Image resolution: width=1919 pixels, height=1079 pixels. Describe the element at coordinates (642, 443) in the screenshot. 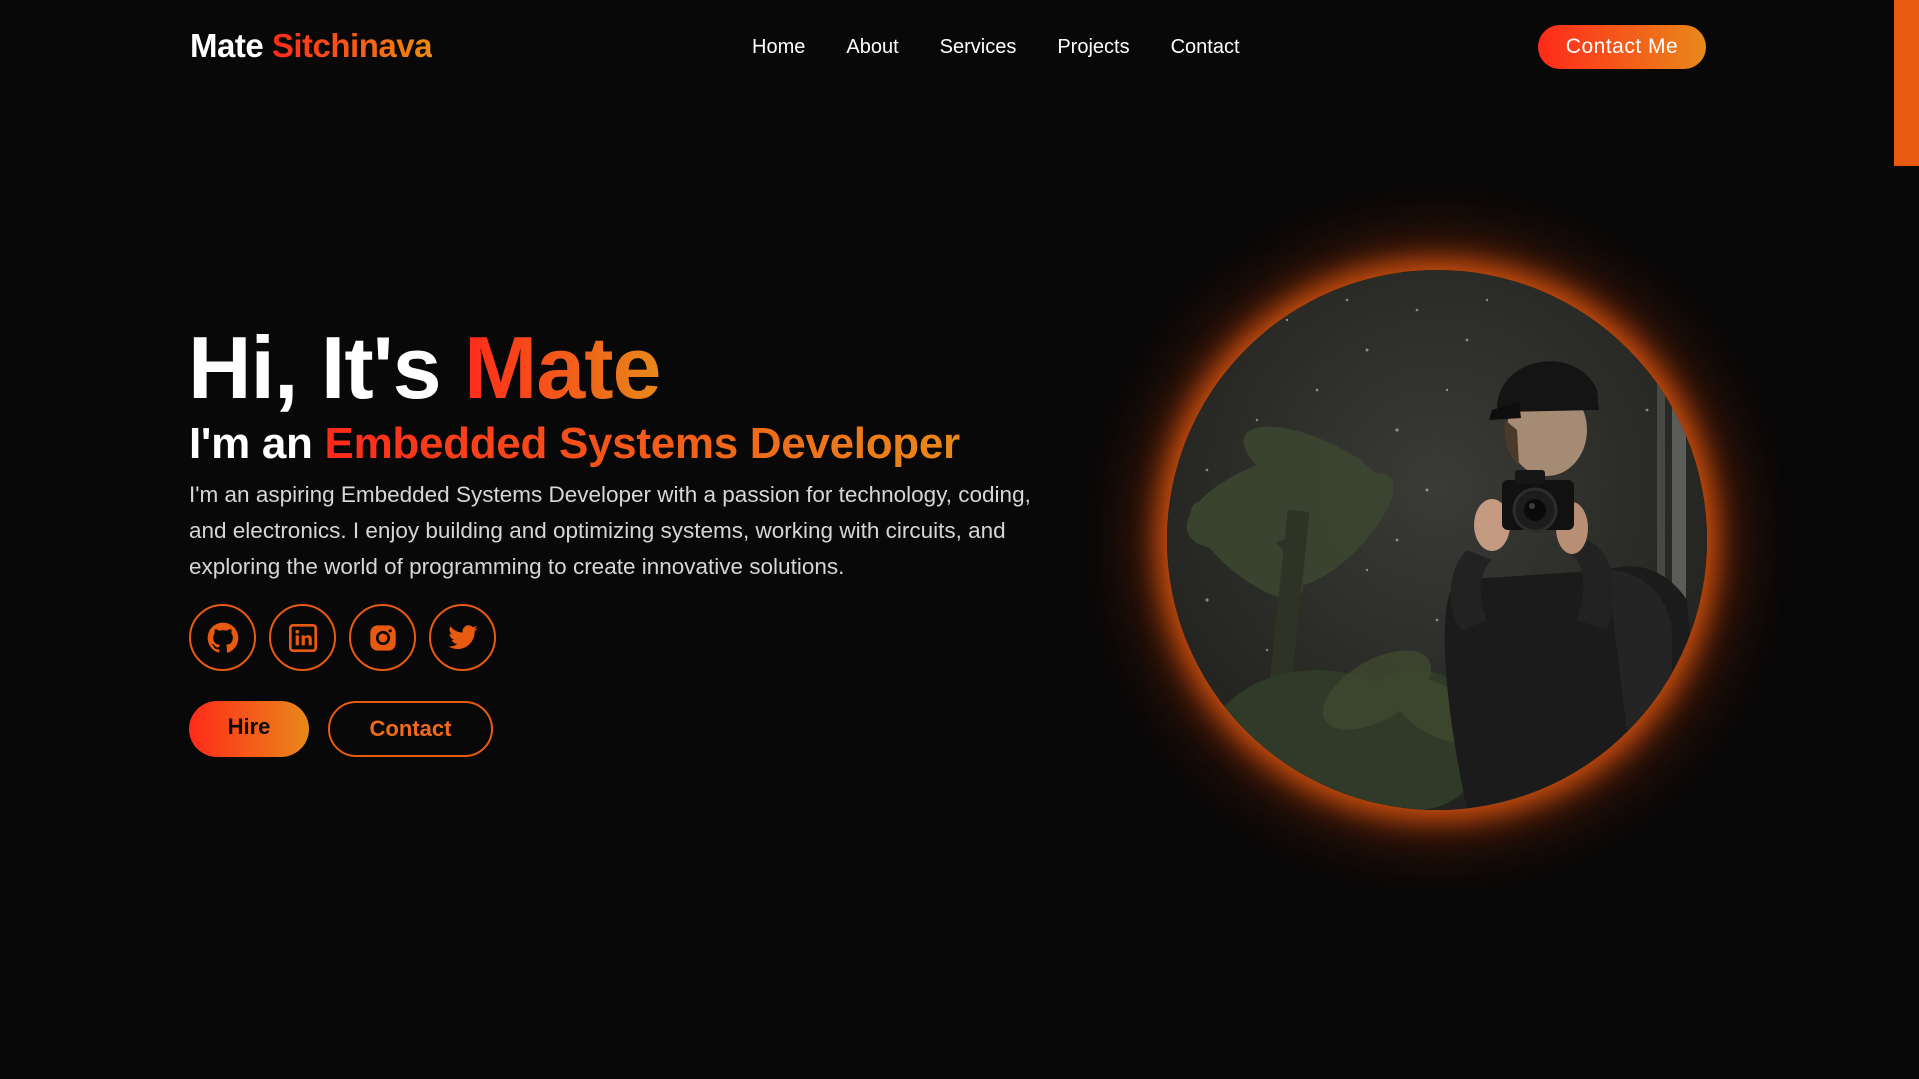

I see `role-title: Embedded Systems Developer` at that location.